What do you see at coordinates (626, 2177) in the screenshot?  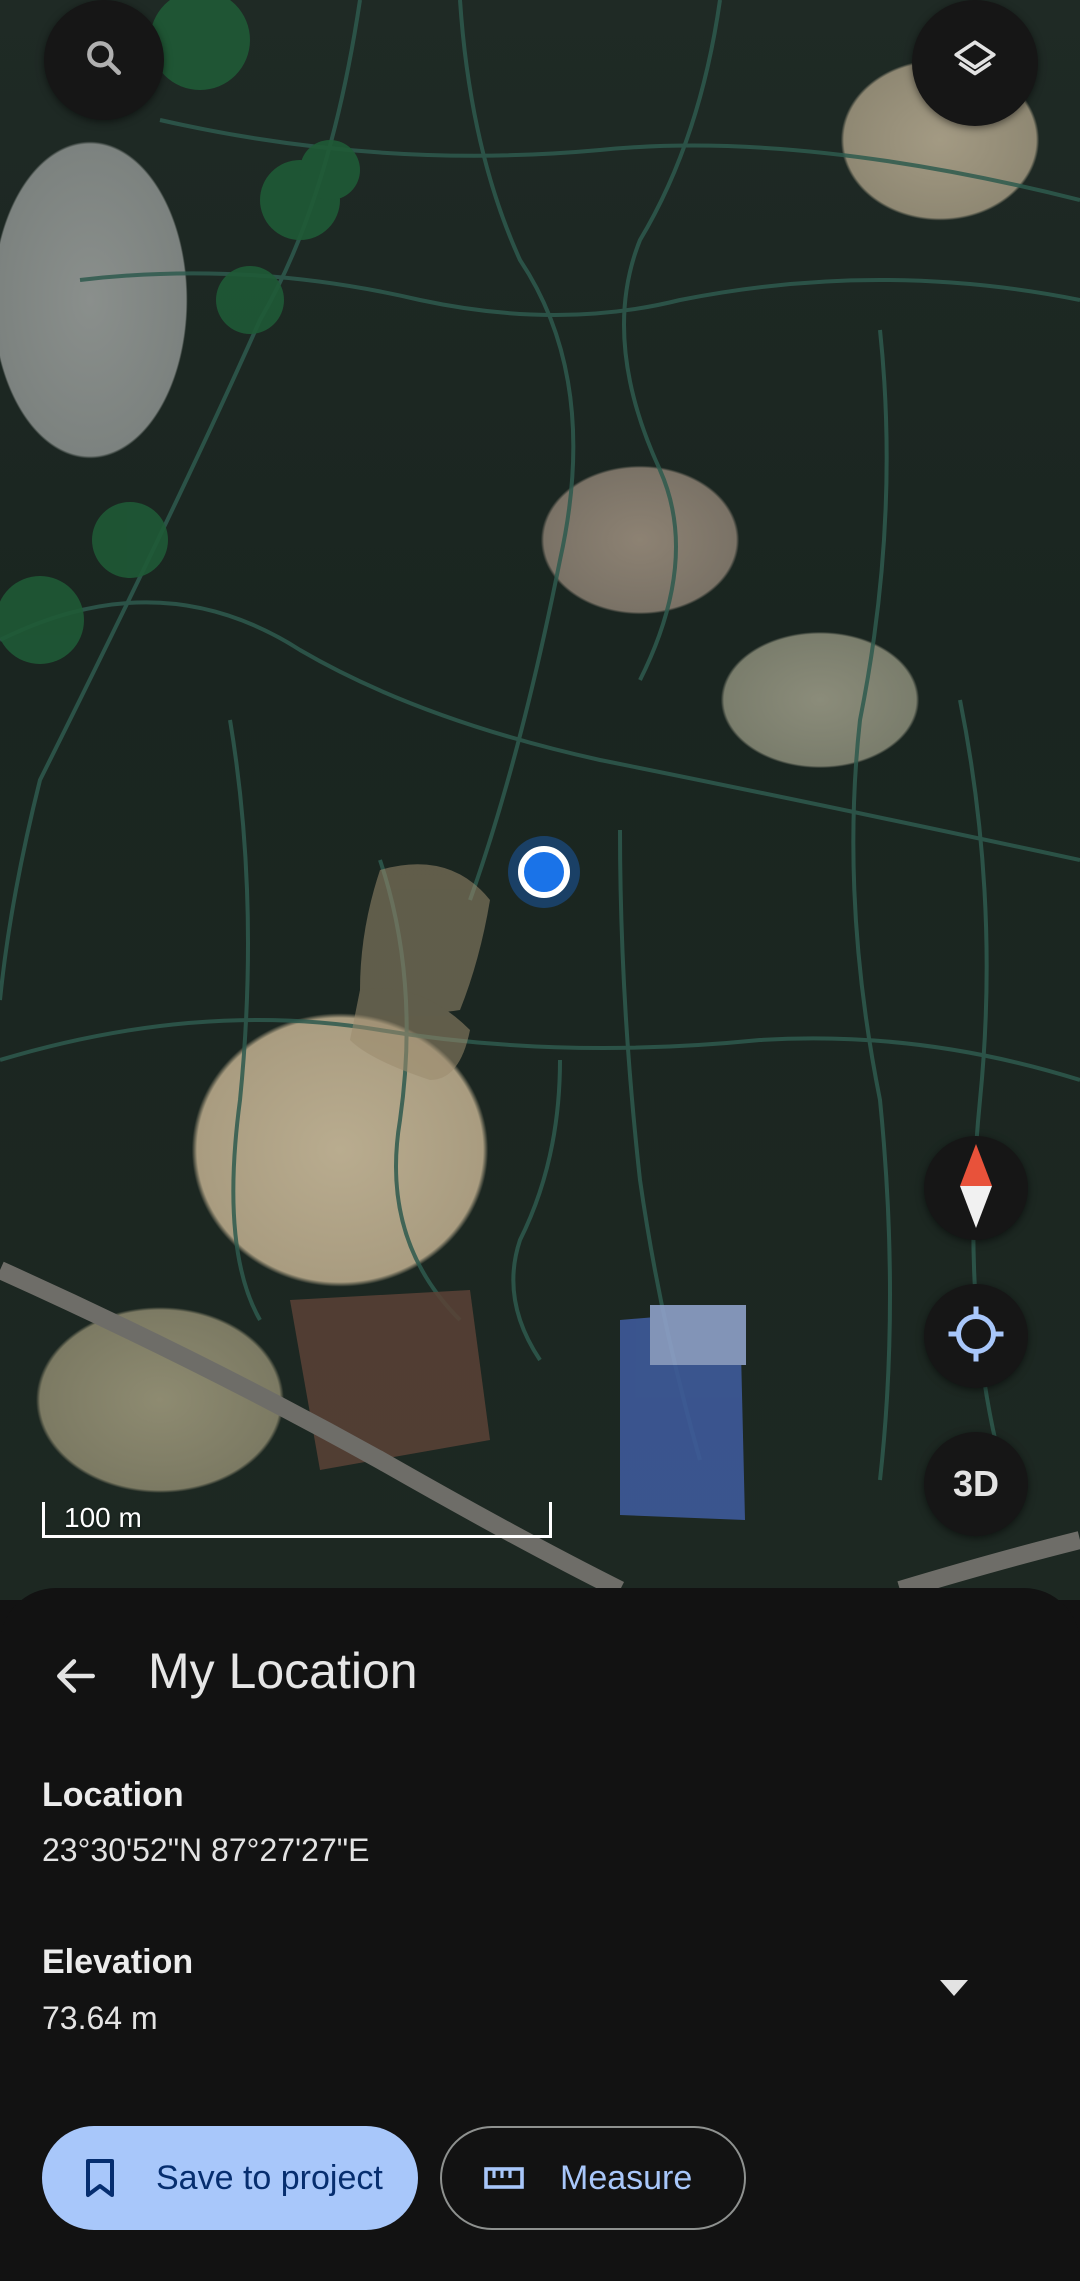 I see `measure-label: Measure` at bounding box center [626, 2177].